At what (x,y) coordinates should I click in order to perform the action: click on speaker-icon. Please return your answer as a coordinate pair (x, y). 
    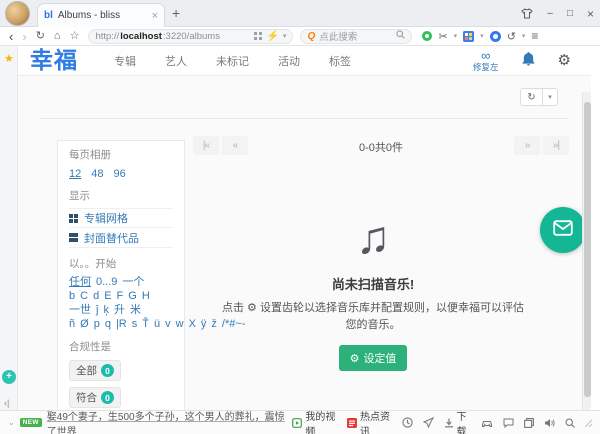
    Looking at the image, I should click on (549, 423).